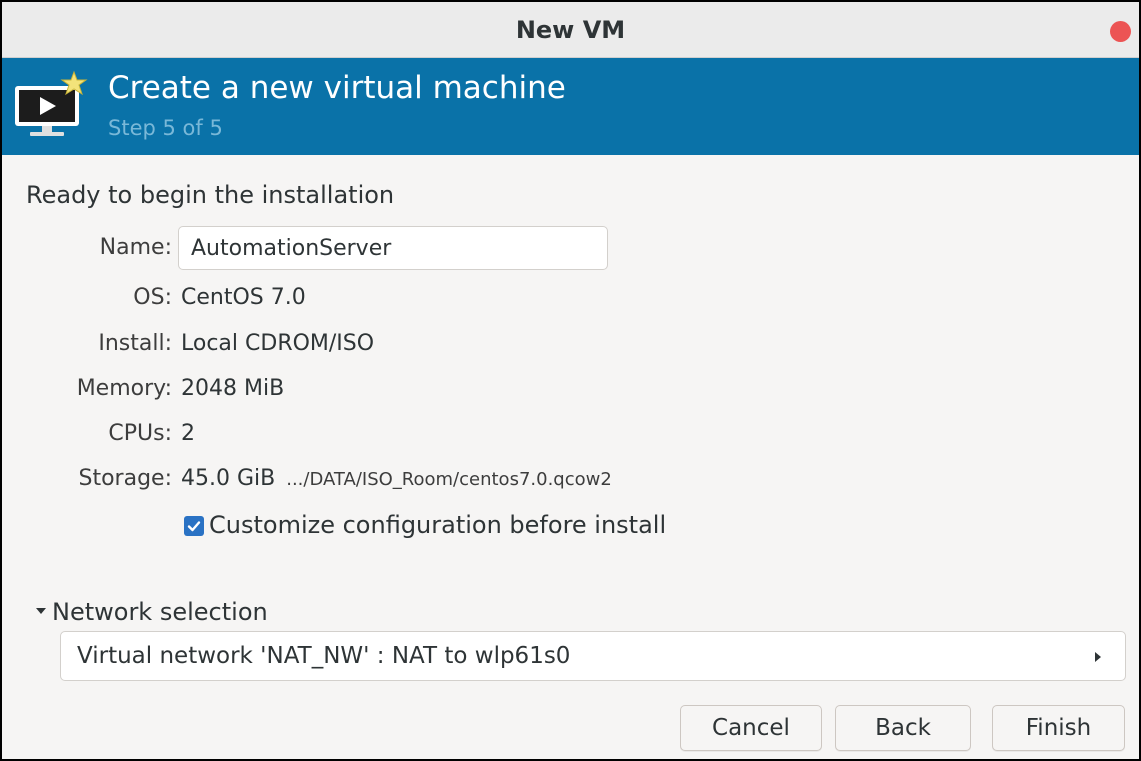  I want to click on storage-path: .../DATA/ISO_Room/centos7.0.qcow2, so click(449, 479).